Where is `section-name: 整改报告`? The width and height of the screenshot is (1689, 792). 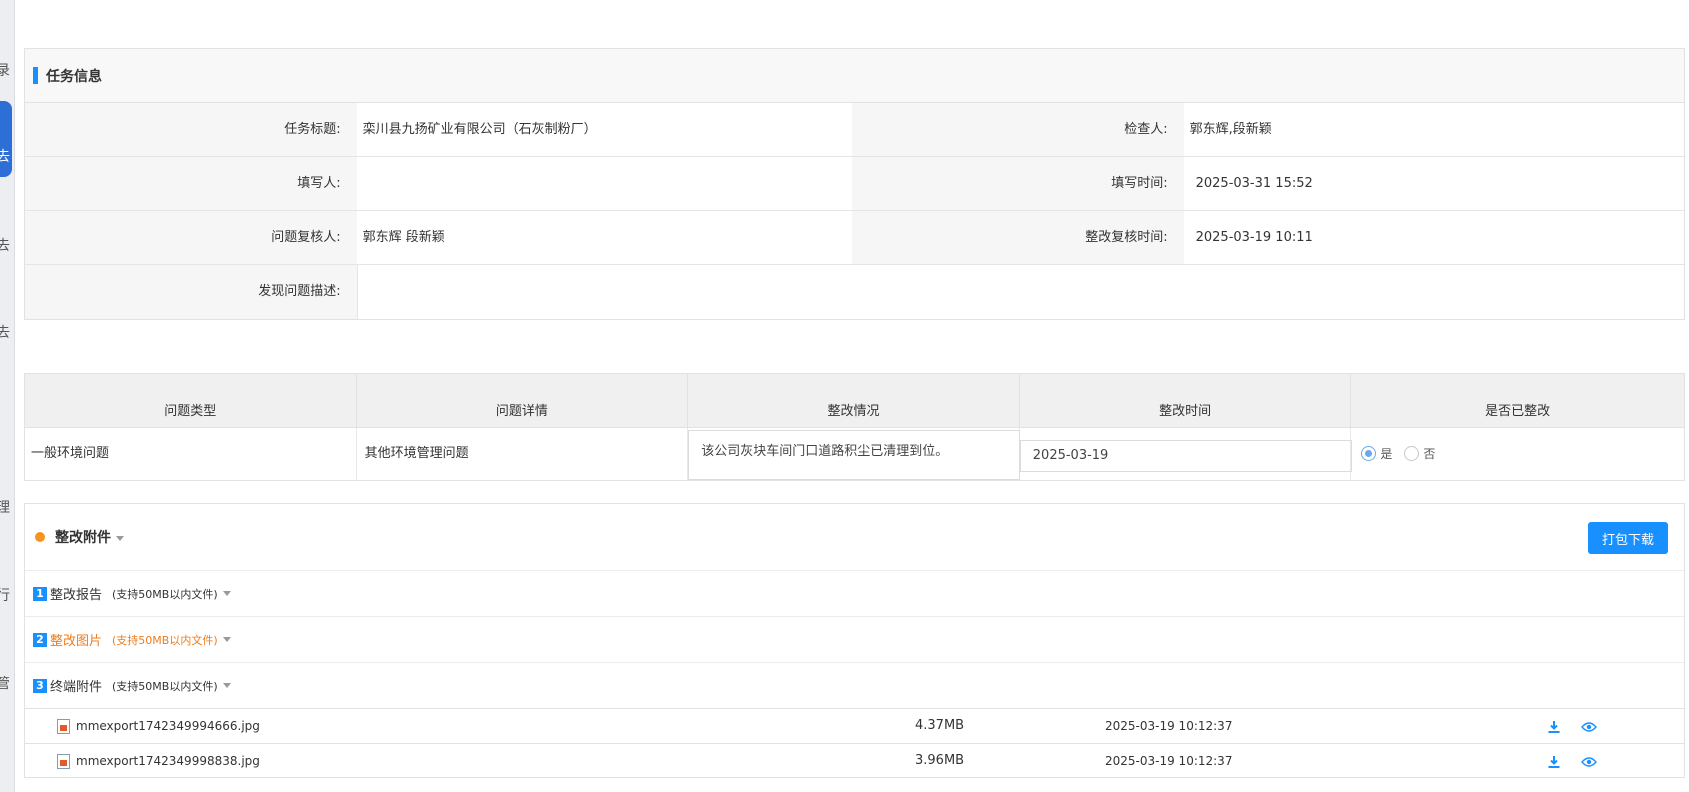 section-name: 整改报告 is located at coordinates (76, 595).